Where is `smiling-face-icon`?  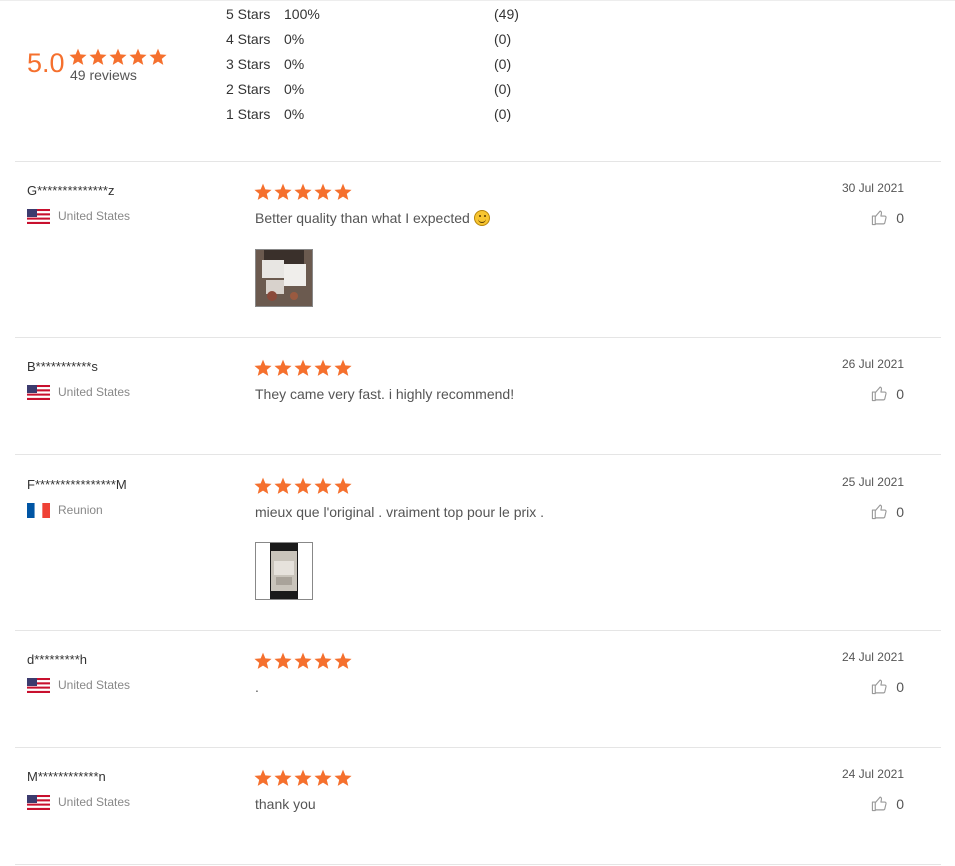 smiling-face-icon is located at coordinates (481, 218).